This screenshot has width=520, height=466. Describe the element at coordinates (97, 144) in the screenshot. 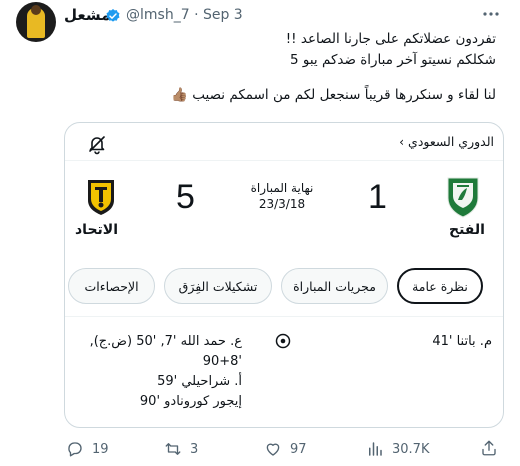

I see `notification-bell-off-icon` at that location.